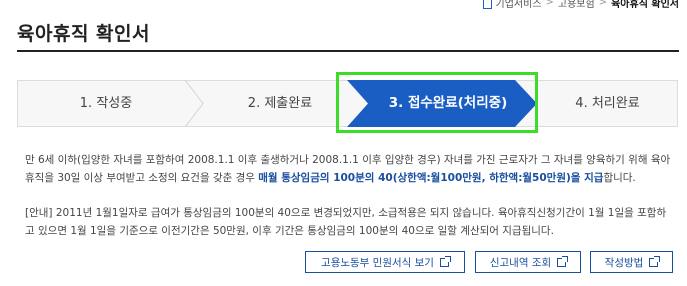  Describe the element at coordinates (519, 5) in the screenshot. I see `breadcrumb-item-1: 기업서비스` at that location.